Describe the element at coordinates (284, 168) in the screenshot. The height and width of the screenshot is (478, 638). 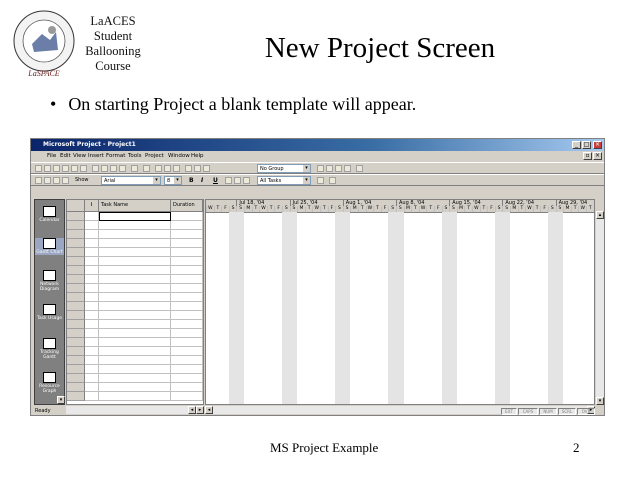
I see `group-by-combo: No Group ▾` at that location.